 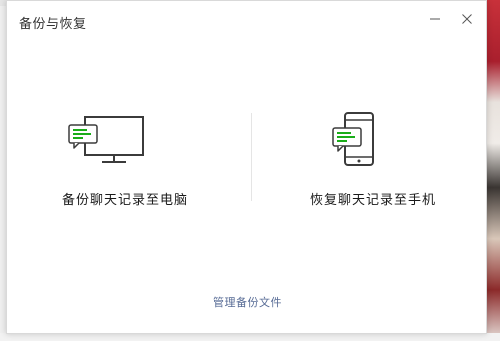 What do you see at coordinates (372, 200) in the screenshot?
I see `restore-to-phone-label: 恢复聊天记录至手机` at bounding box center [372, 200].